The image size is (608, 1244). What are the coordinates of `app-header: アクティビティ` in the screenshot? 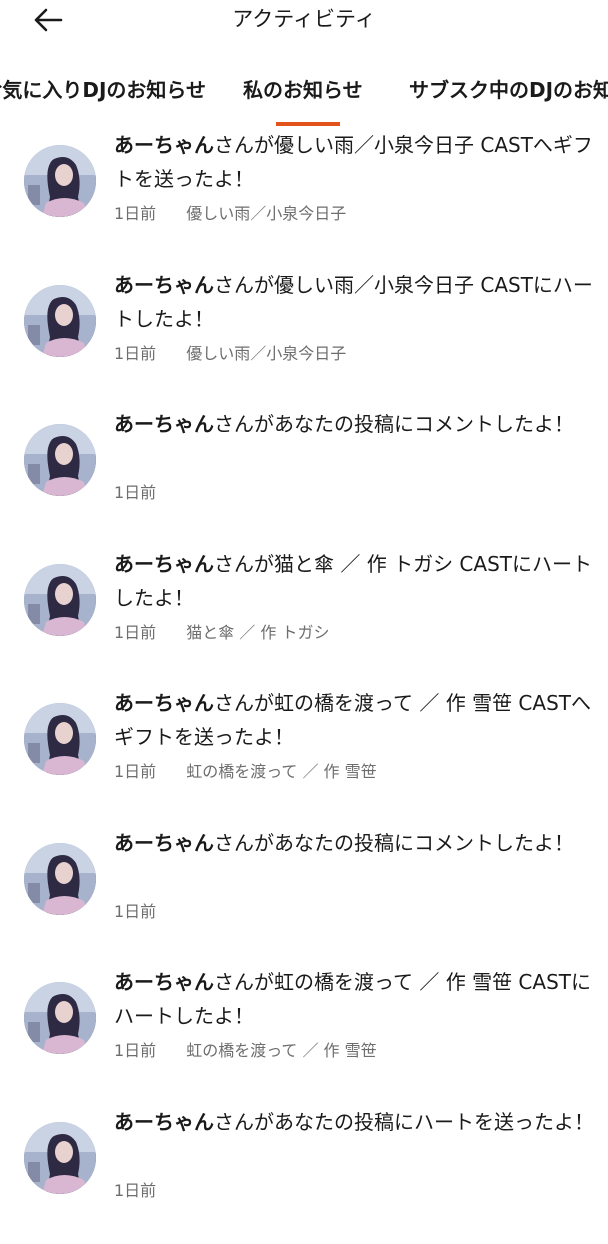 It's located at (304, 25).